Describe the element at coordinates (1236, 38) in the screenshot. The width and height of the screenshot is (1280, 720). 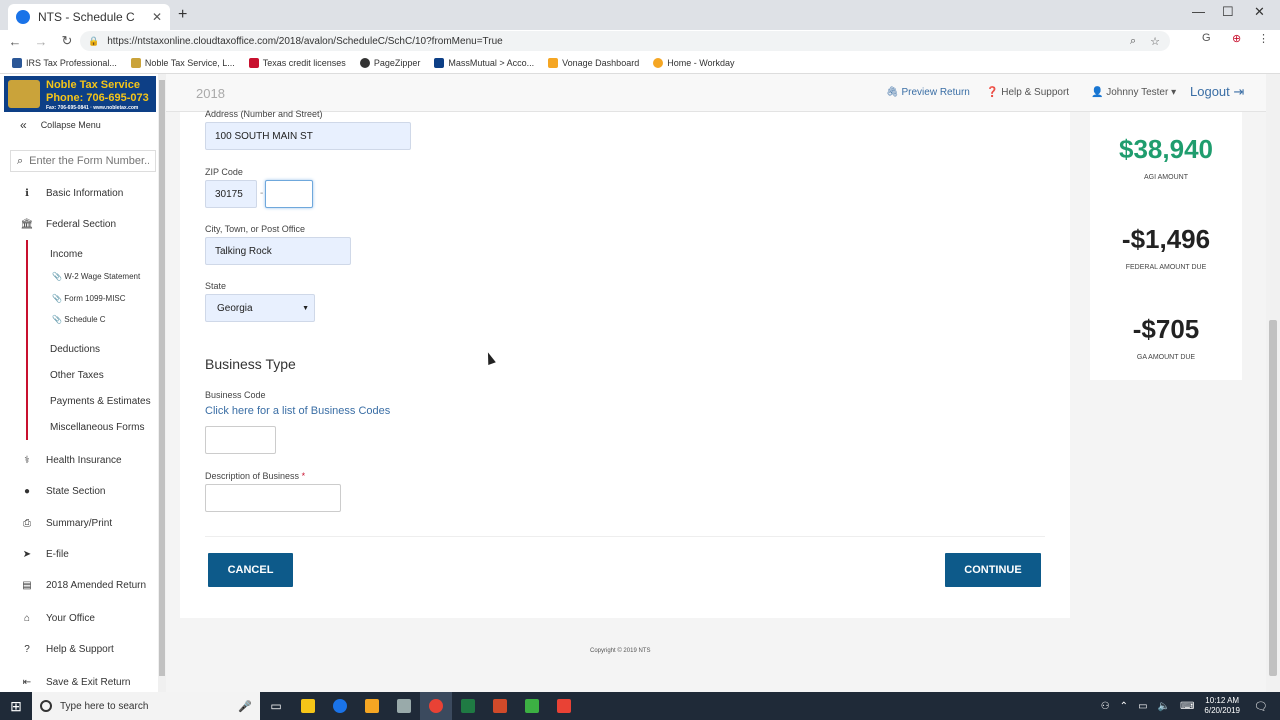
I see `extension-icon: ⊕` at that location.